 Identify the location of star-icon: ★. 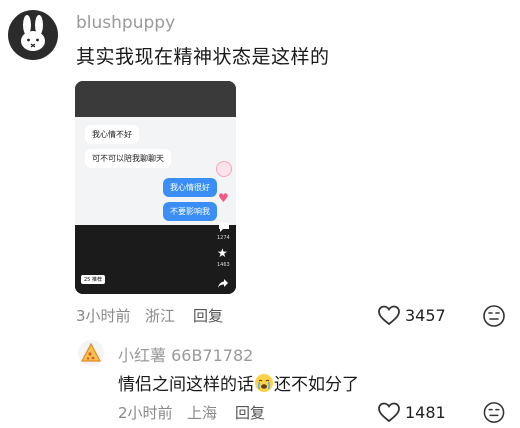
(222, 253).